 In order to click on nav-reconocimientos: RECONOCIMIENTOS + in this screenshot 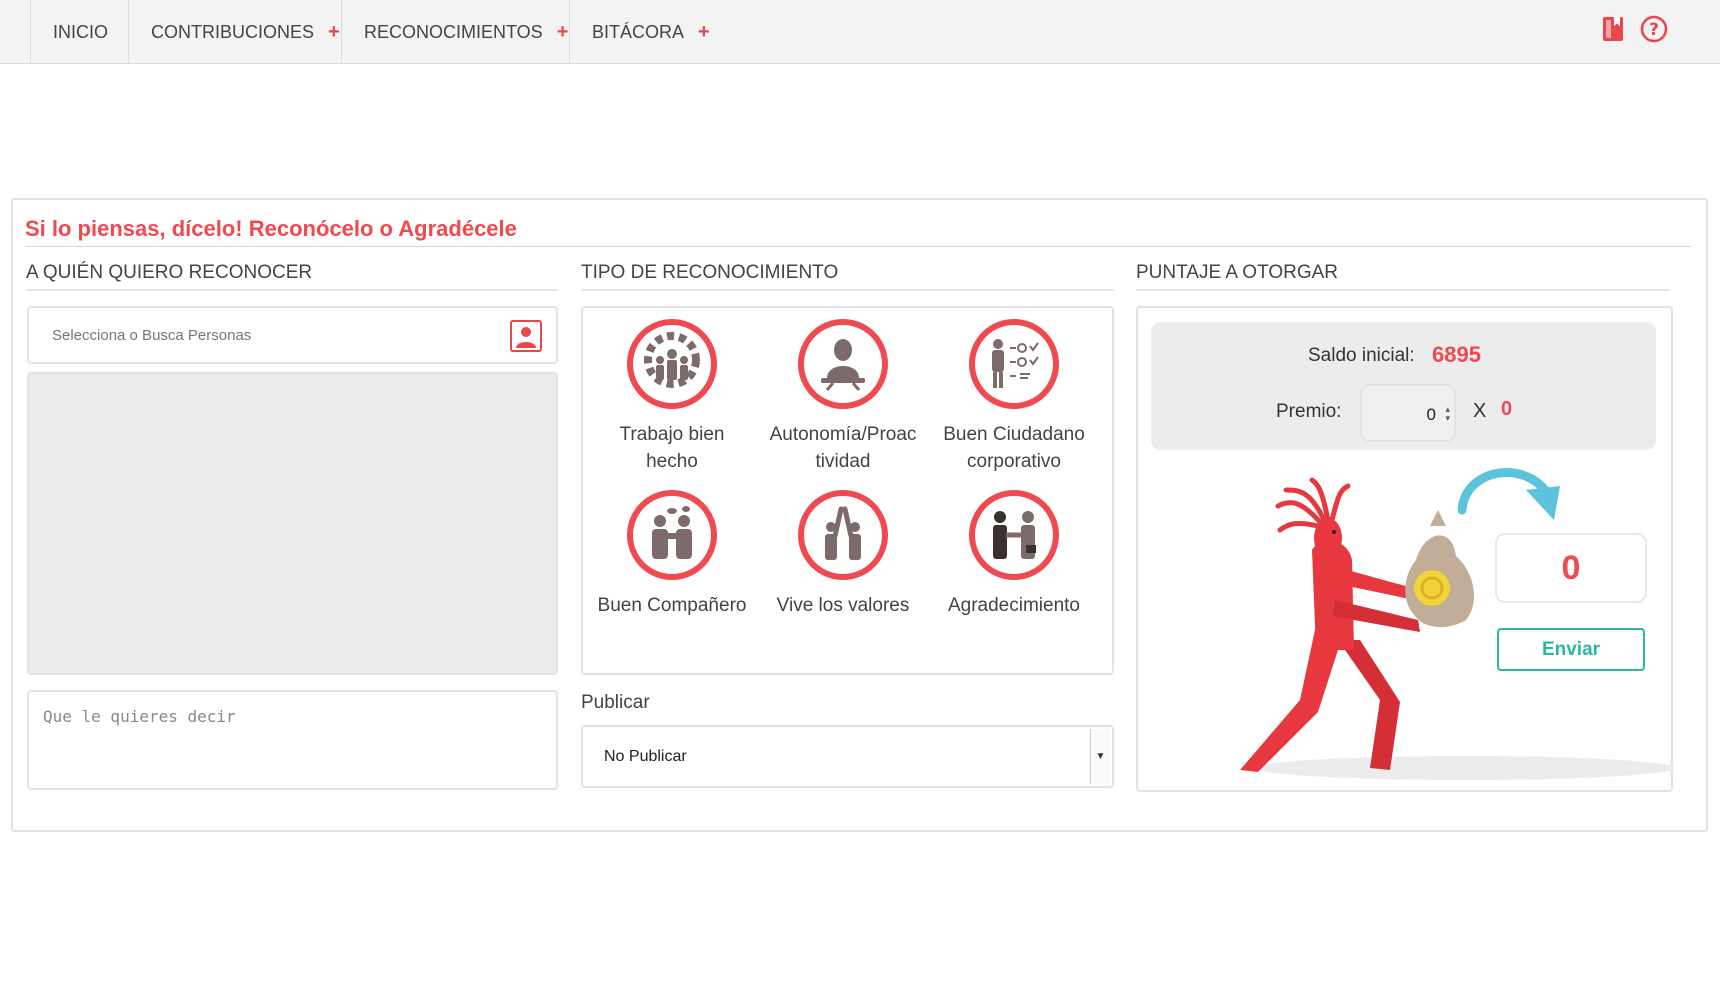, I will do `click(455, 32)`.